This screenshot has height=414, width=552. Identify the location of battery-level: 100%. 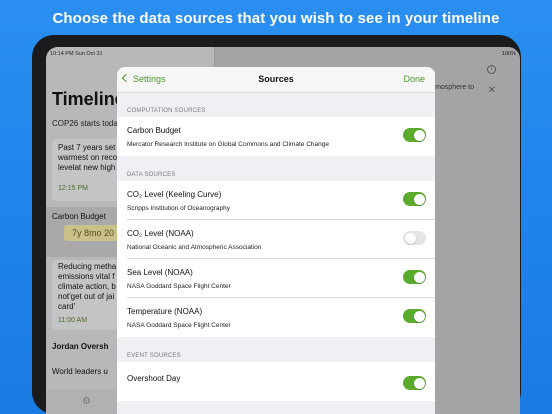
(508, 54).